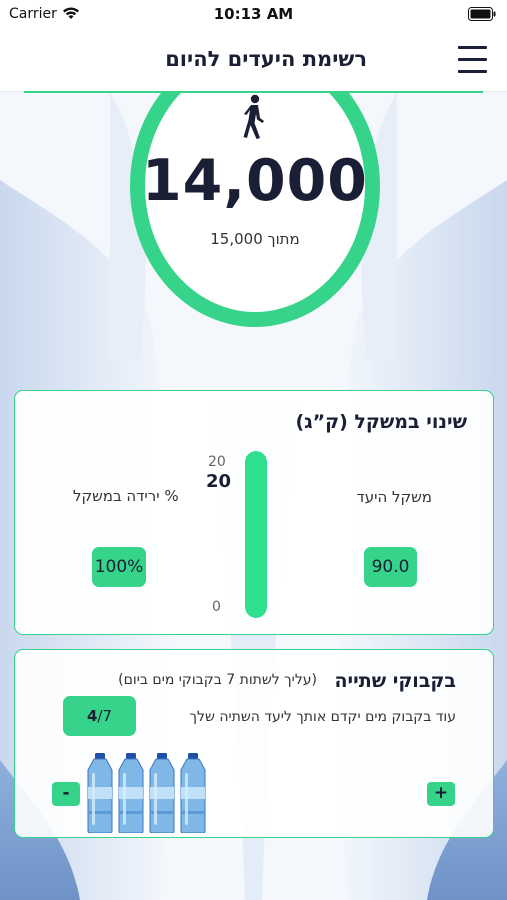  Describe the element at coordinates (395, 681) in the screenshot. I see `water-card-title: בקבוקי שתייה` at that location.